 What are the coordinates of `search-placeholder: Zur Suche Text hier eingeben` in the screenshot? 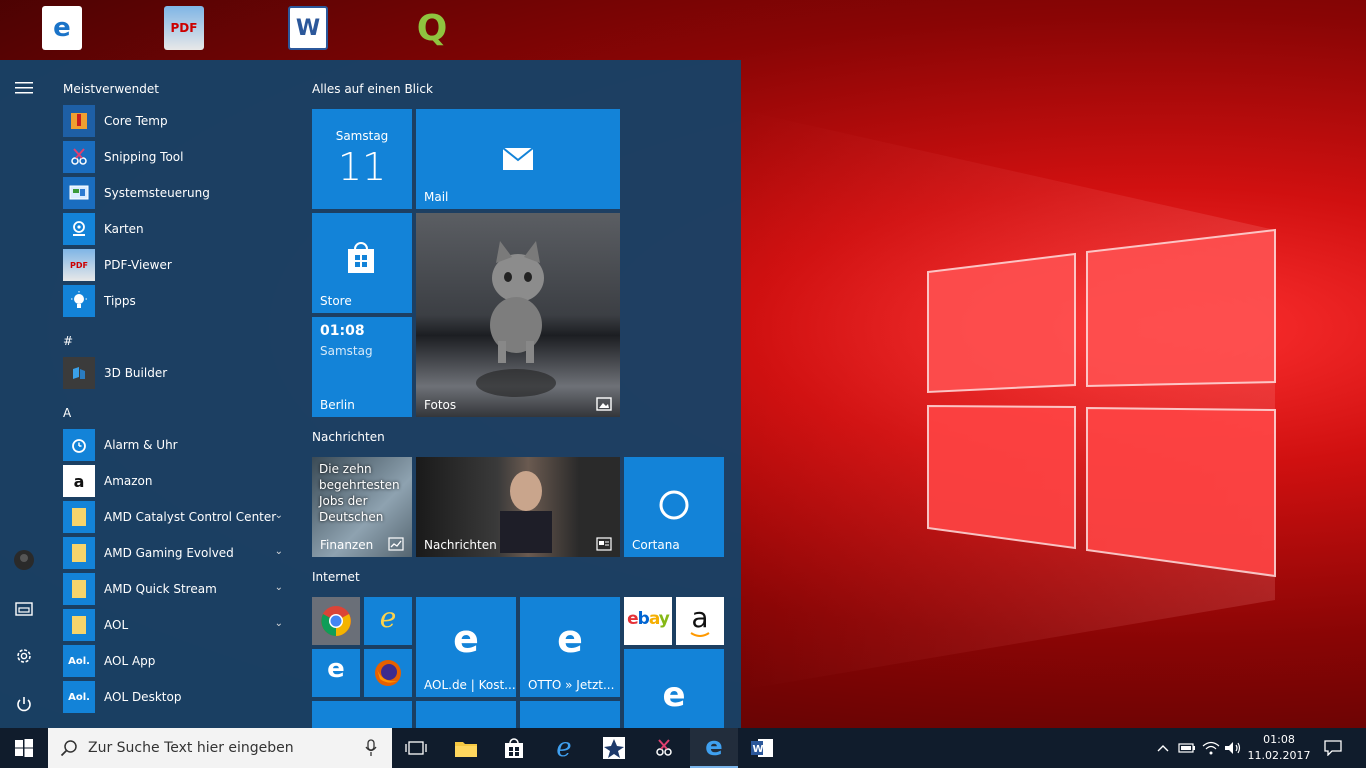 It's located at (191, 748).